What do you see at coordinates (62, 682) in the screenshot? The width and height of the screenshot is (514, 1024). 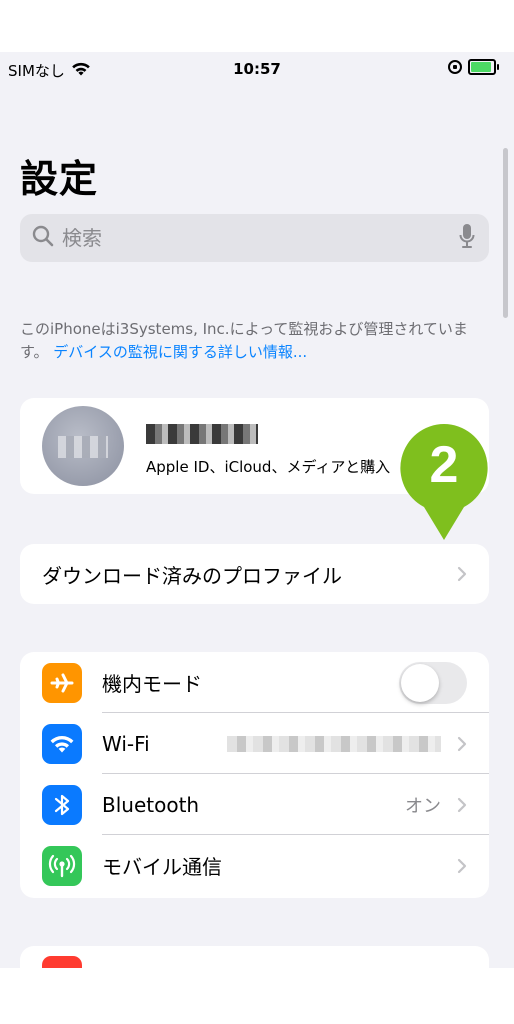 I see `airplane-icon` at bounding box center [62, 682].